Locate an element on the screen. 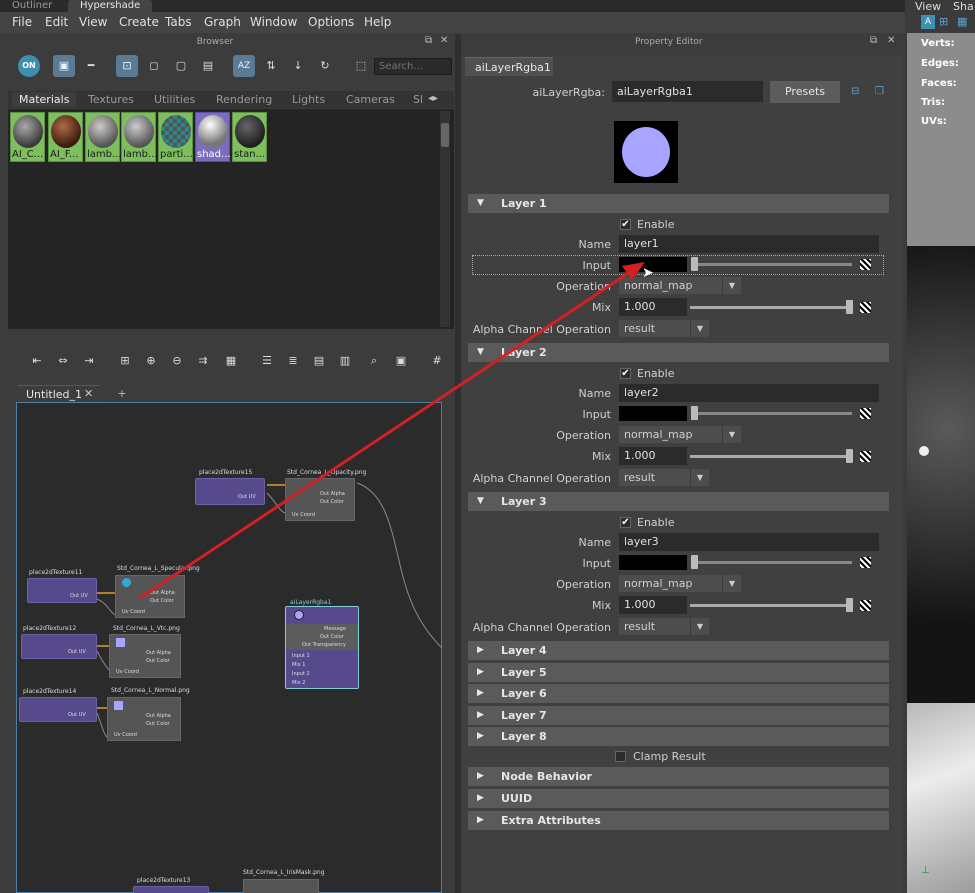 This screenshot has height=893, width=975. grid-small-icon: ⊡ is located at coordinates (127, 66).